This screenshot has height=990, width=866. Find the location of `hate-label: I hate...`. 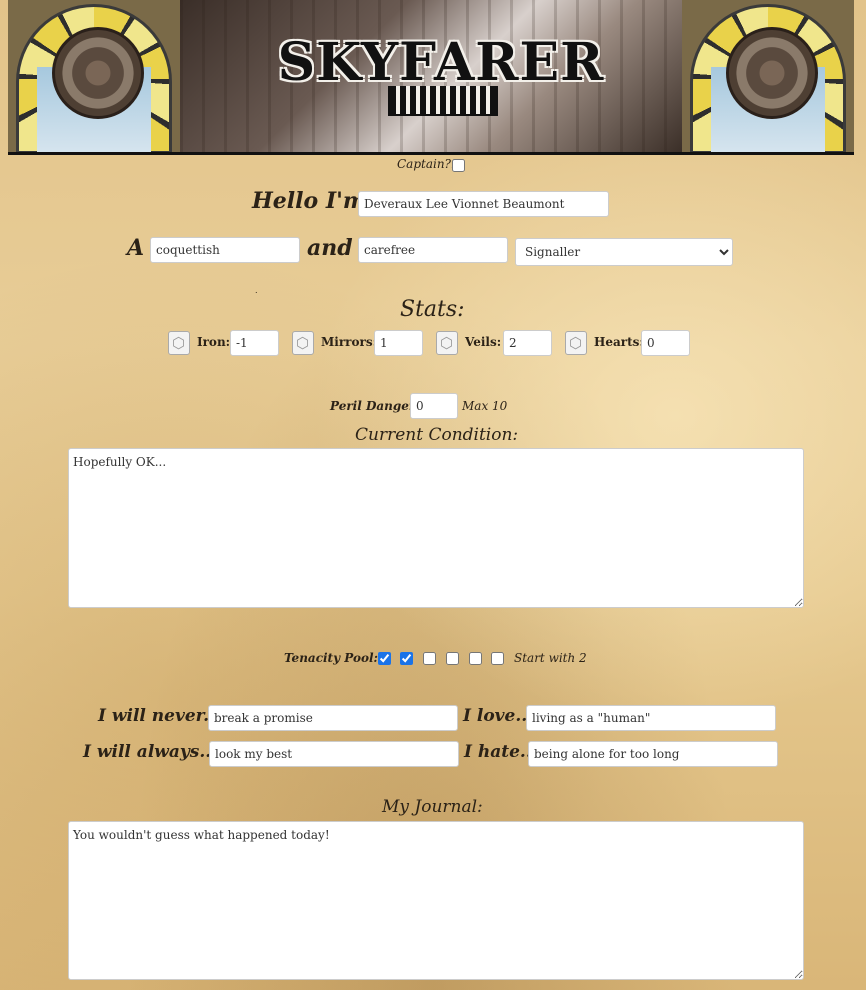

hate-label: I hate... is located at coordinates (501, 752).